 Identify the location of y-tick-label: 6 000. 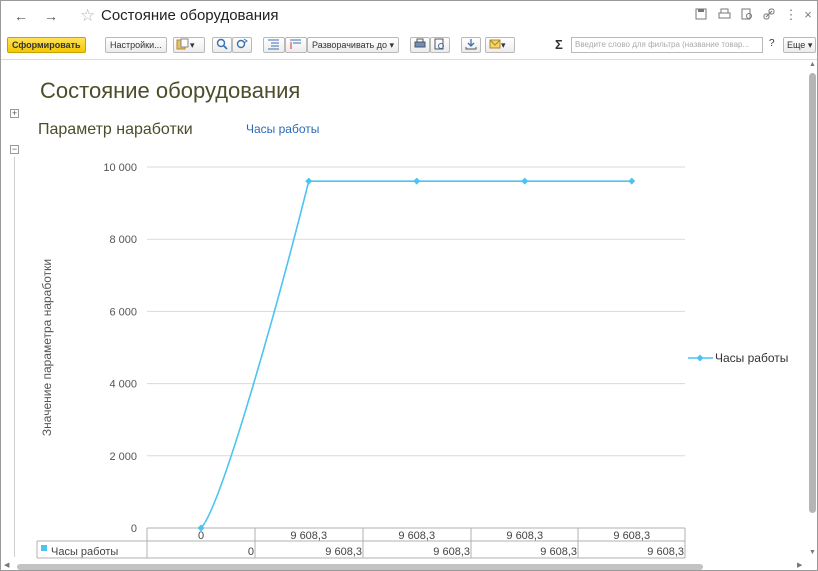
(123, 312).